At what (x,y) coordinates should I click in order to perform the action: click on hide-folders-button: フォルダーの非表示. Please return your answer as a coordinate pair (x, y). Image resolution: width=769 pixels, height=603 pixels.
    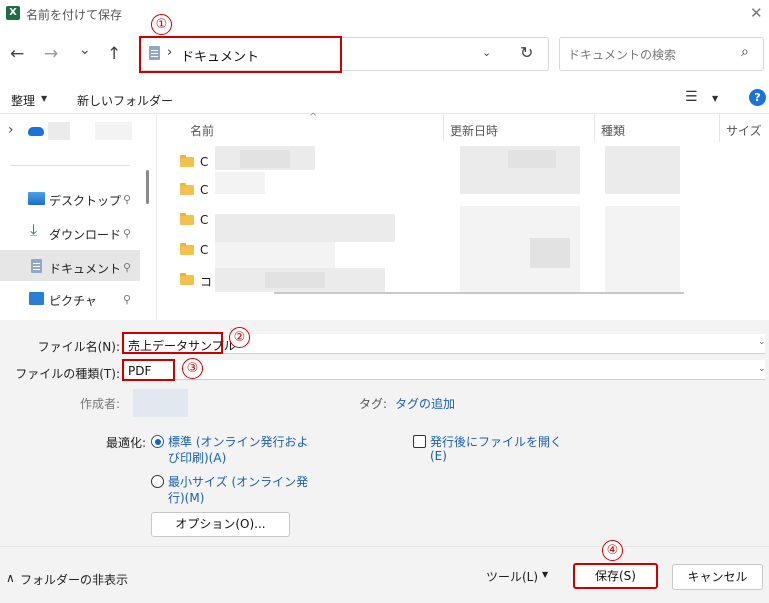
    Looking at the image, I should click on (74, 579).